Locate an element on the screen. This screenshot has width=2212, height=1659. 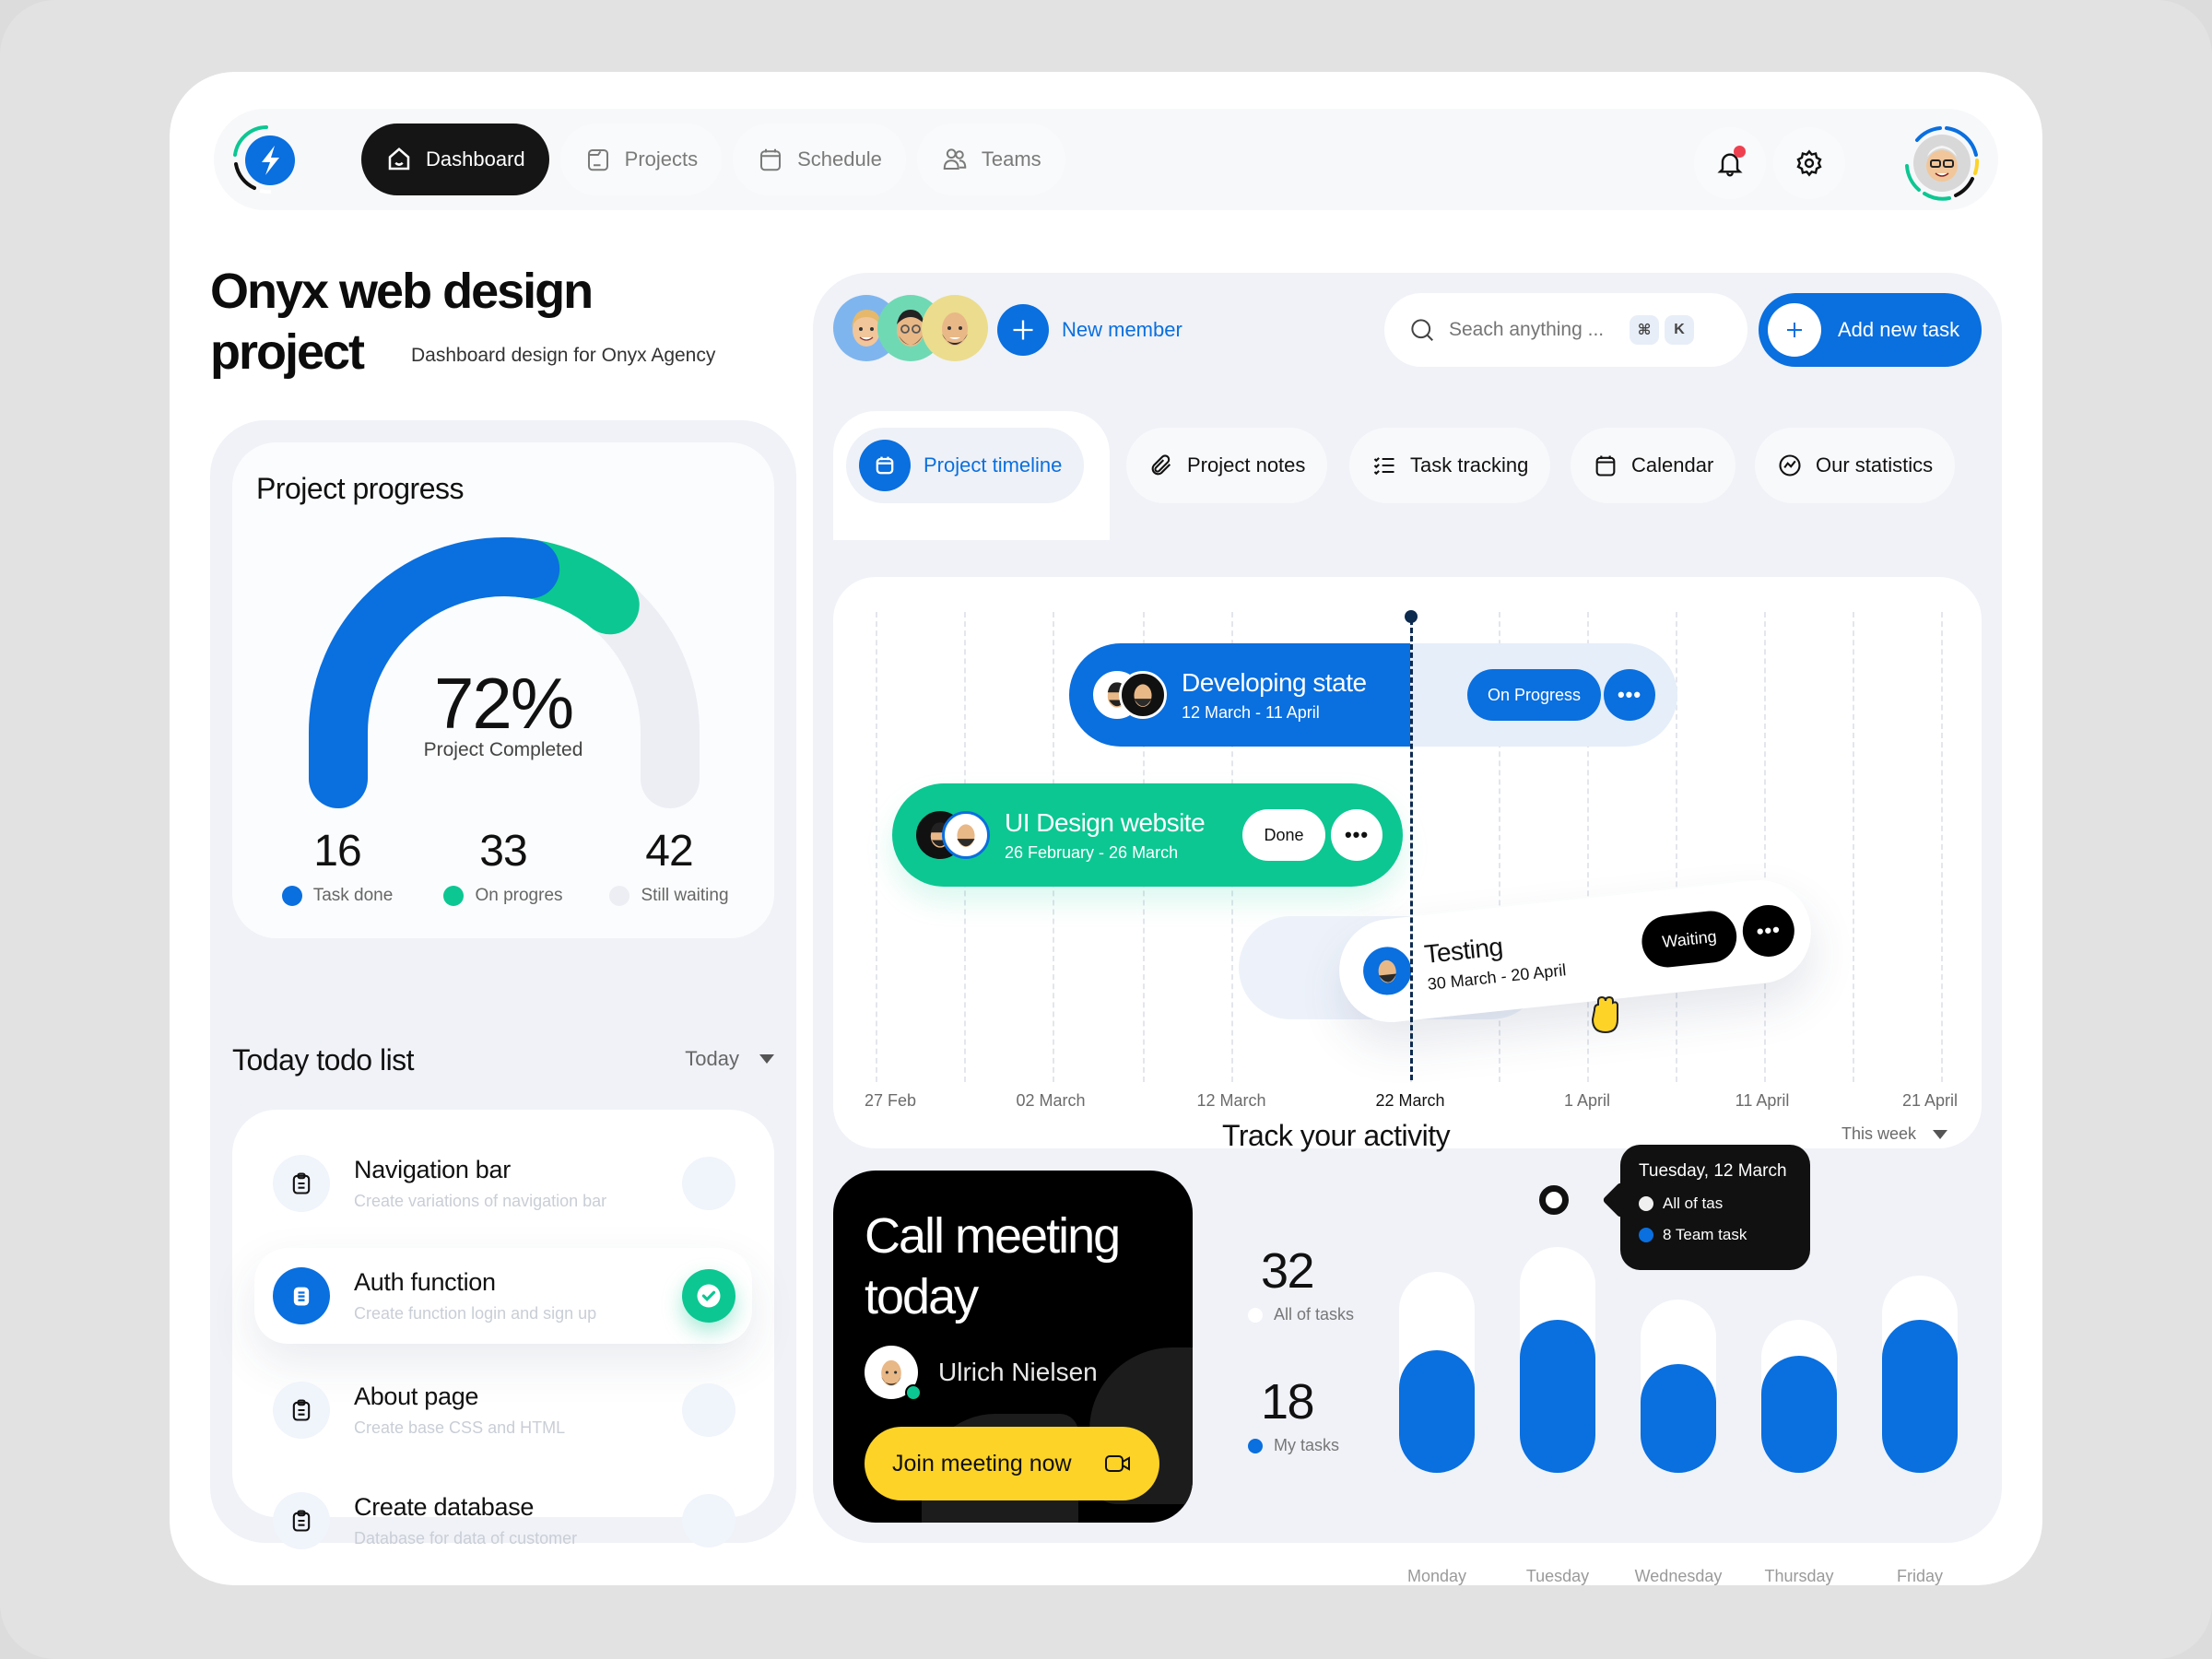
status-badge-done: Done is located at coordinates (1283, 835).